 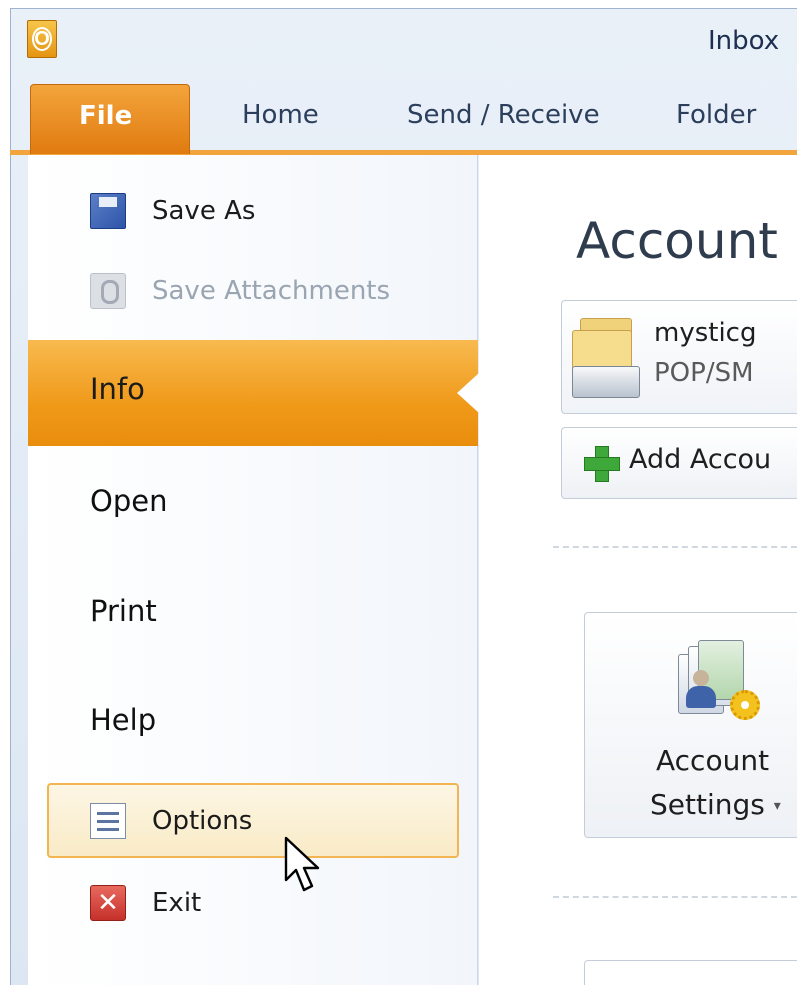 What do you see at coordinates (171, 821) in the screenshot?
I see `options-button: Options` at bounding box center [171, 821].